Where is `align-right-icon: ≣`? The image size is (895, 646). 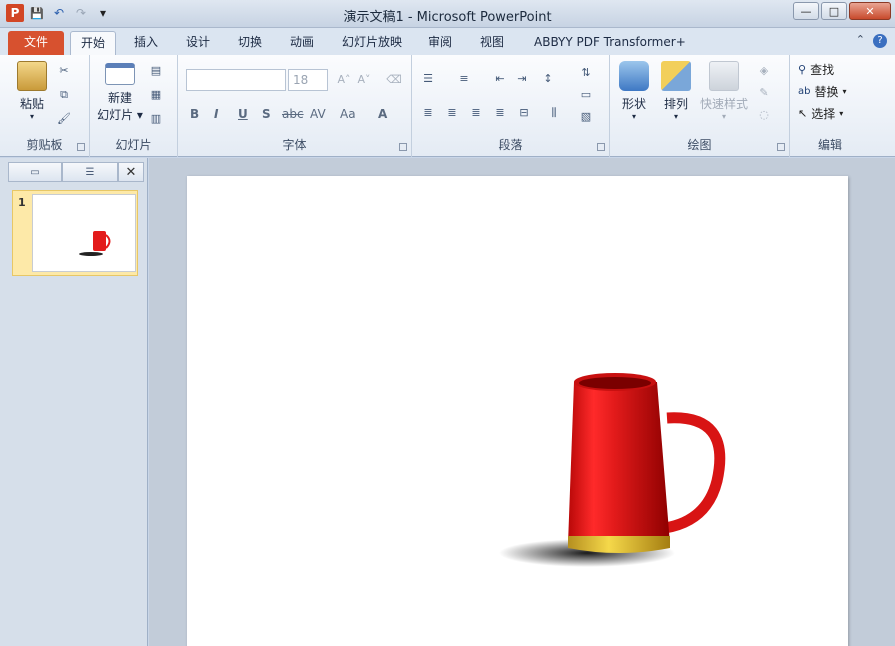
align-right-icon: ≣ is located at coordinates (476, 113).